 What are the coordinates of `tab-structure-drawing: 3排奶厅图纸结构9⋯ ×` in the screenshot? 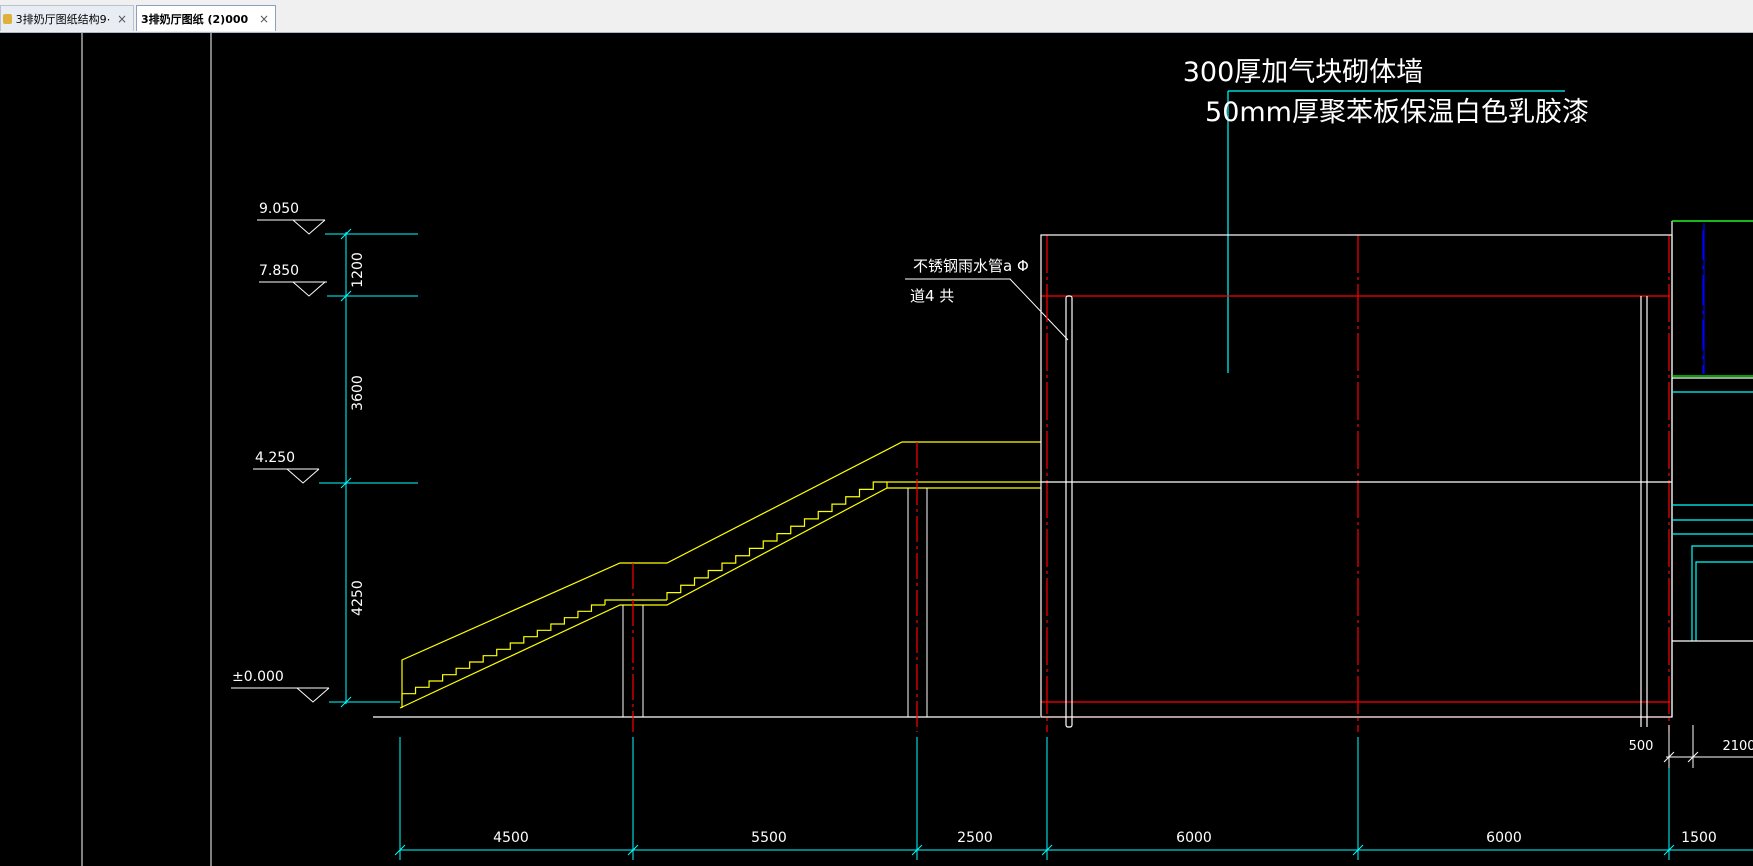 It's located at (67, 18).